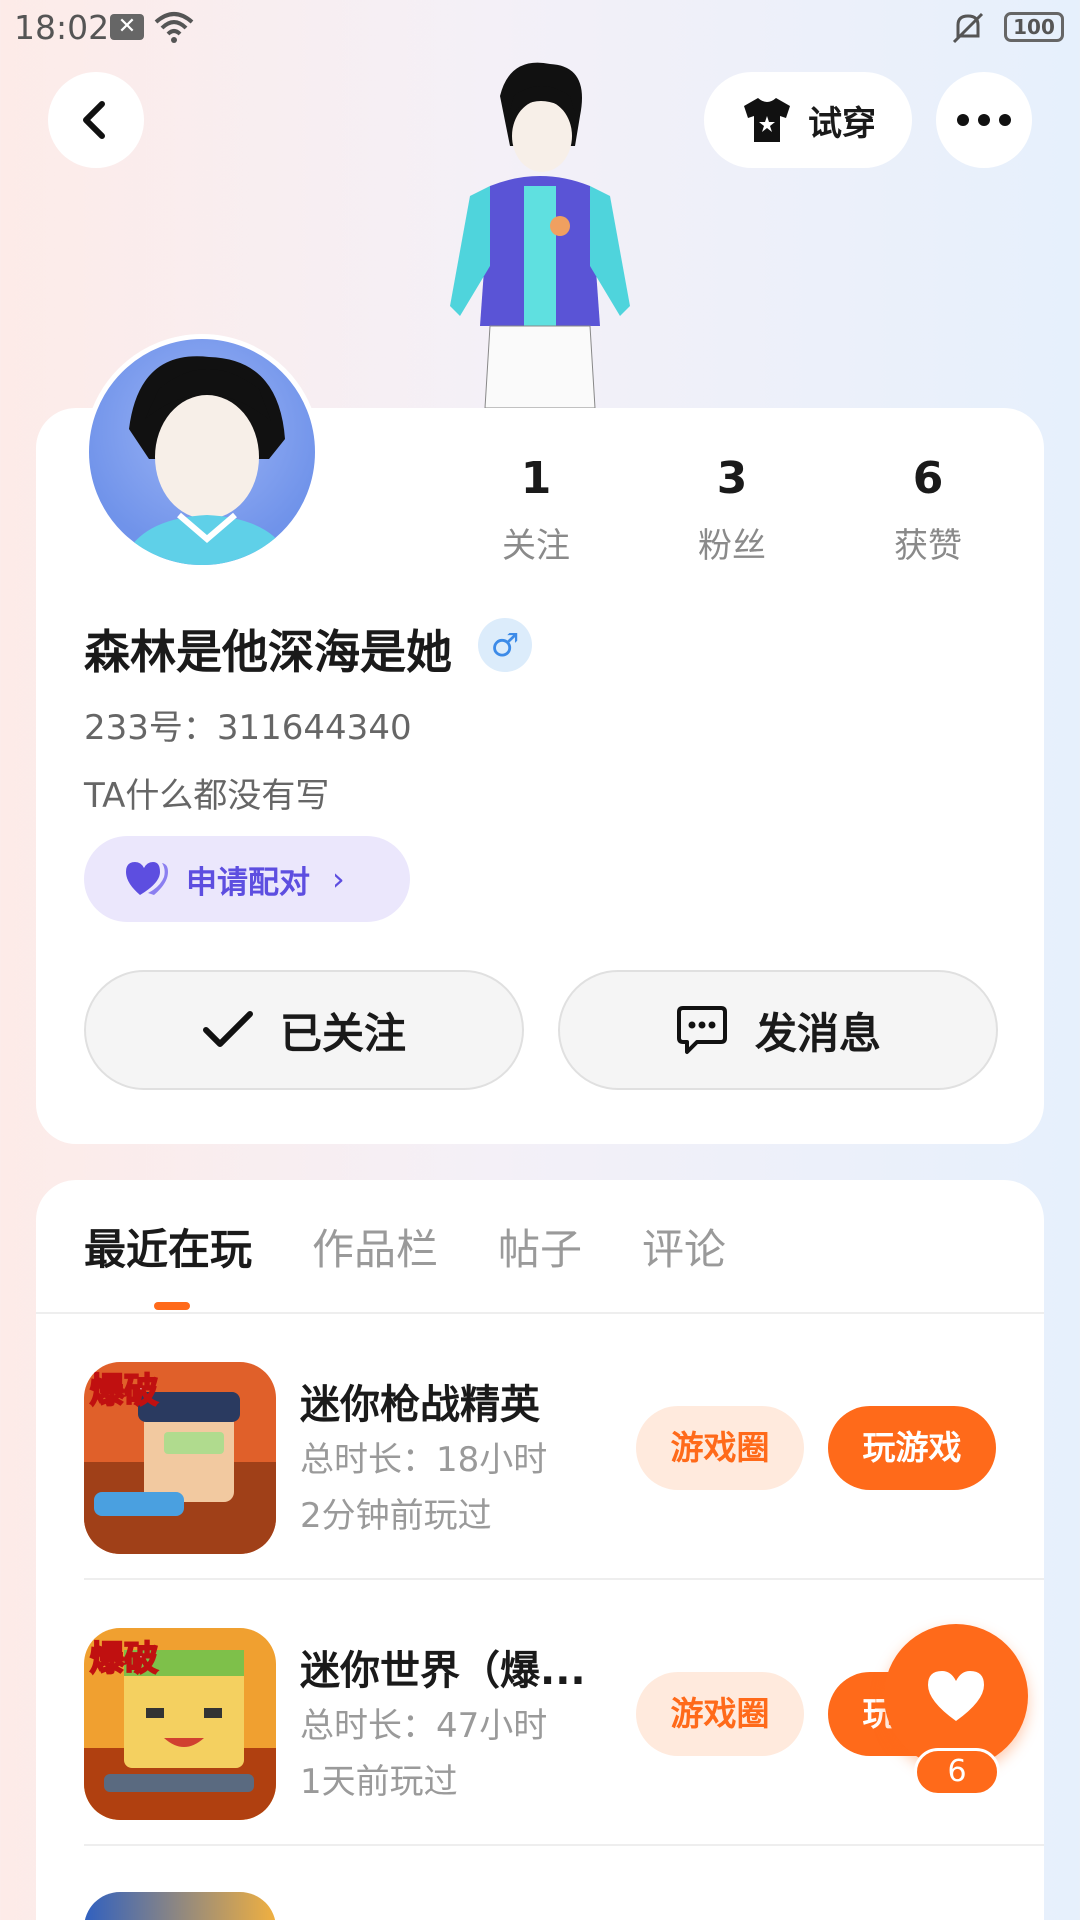  I want to click on tab-recently-played: 最近在玩, so click(168, 1246).